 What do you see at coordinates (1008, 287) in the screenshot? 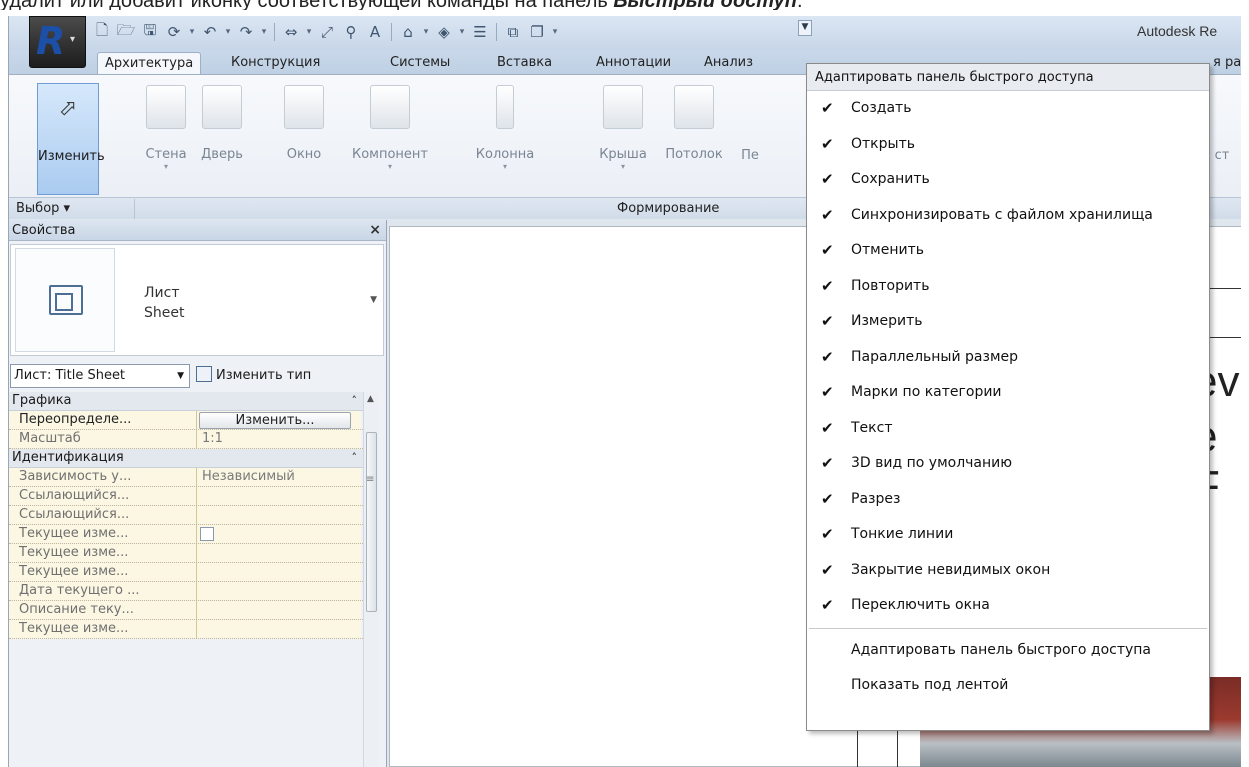
I see `menu-item-redo: ✔ Повторить` at bounding box center [1008, 287].